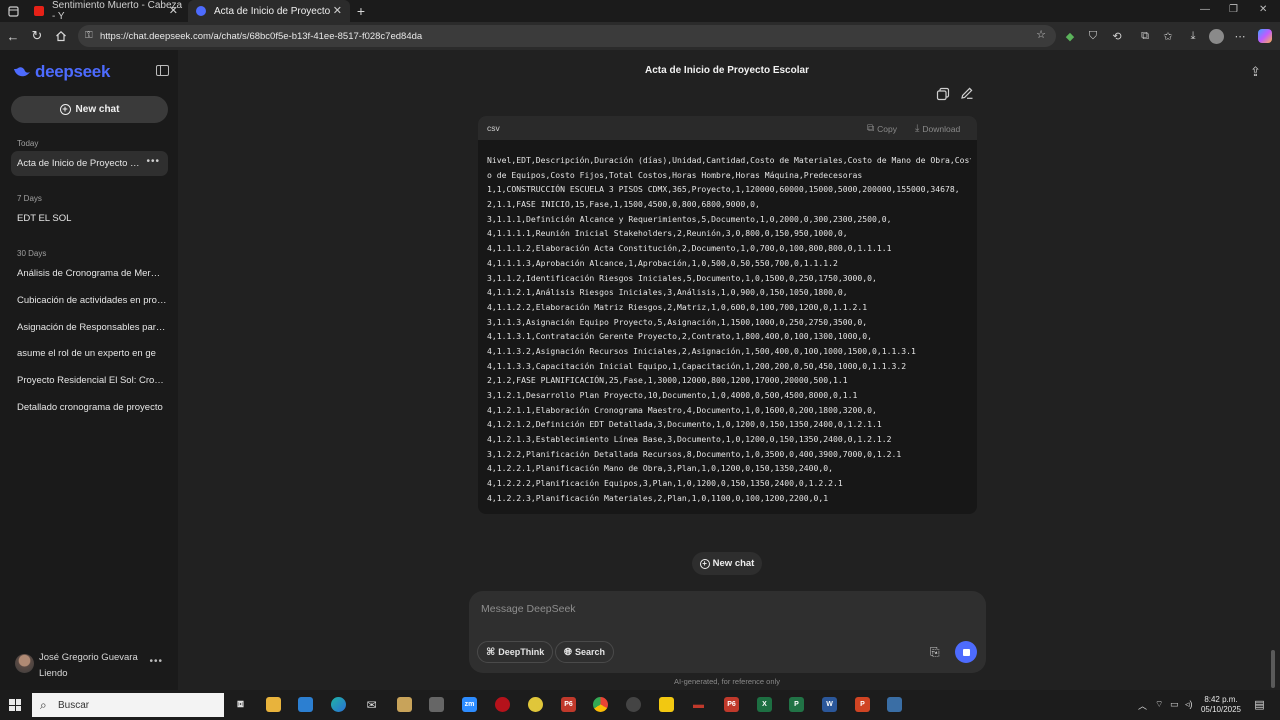 Image resolution: width=1280 pixels, height=720 pixels. Describe the element at coordinates (943, 94) in the screenshot. I see `copy-icon` at that location.